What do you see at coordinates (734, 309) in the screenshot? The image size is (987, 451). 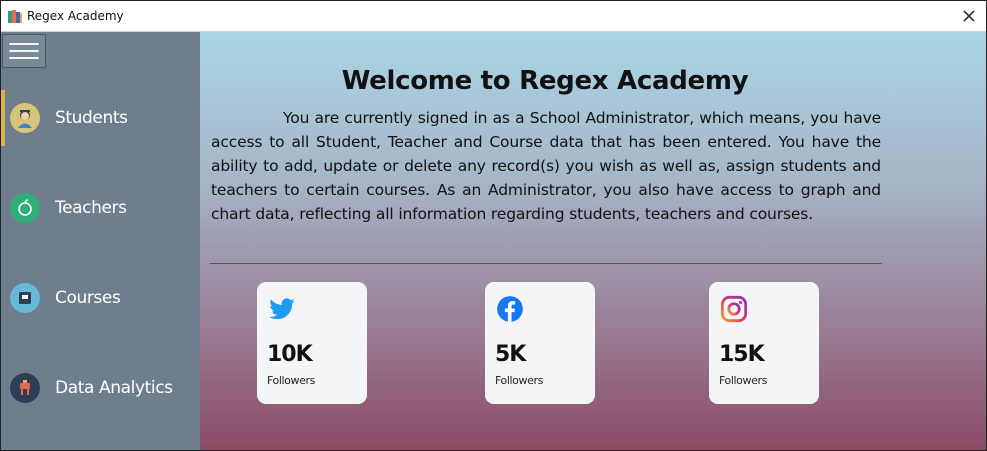 I see `instagram-icon` at bounding box center [734, 309].